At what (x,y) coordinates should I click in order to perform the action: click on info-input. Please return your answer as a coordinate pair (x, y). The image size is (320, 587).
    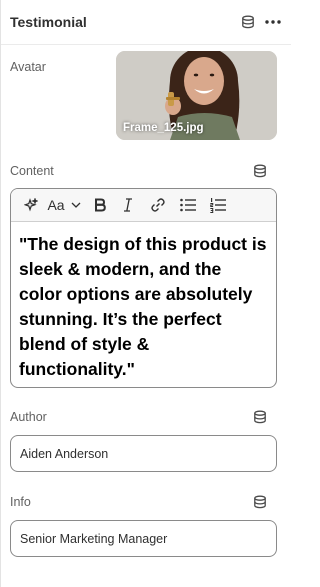
    Looking at the image, I should click on (143, 538).